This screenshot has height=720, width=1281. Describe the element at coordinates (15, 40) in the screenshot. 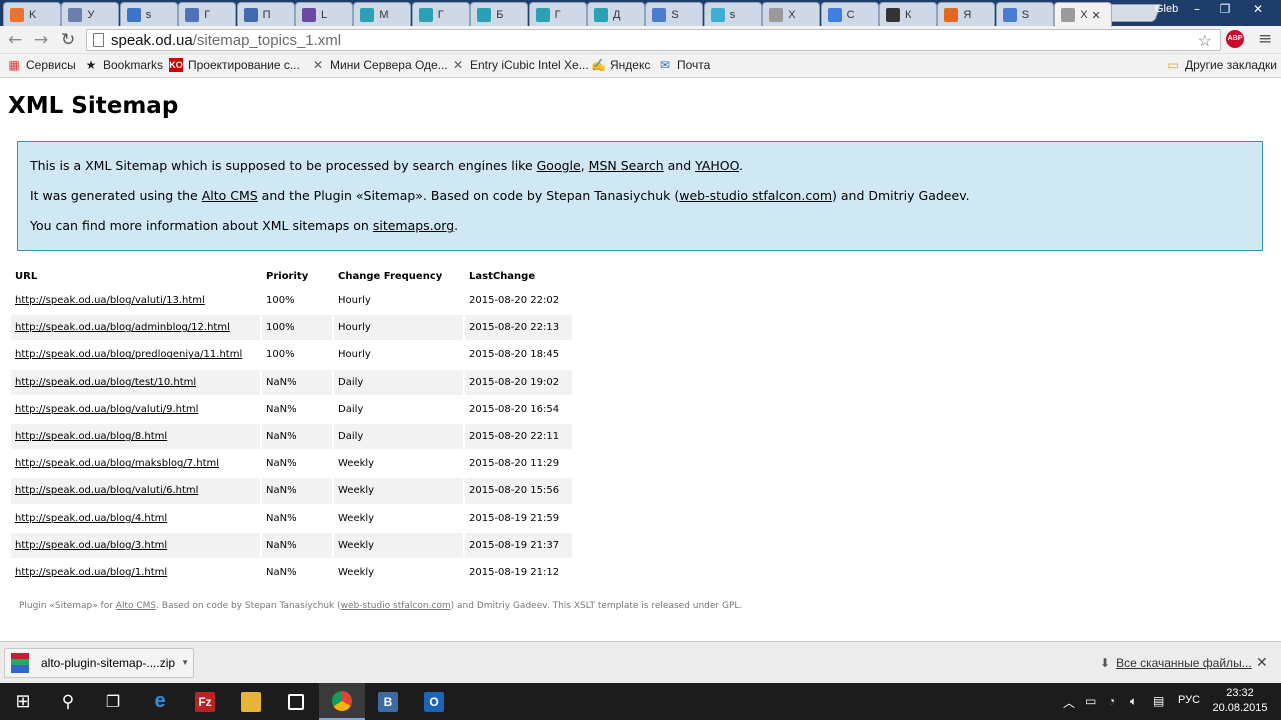

I see `back-icon: ←` at that location.